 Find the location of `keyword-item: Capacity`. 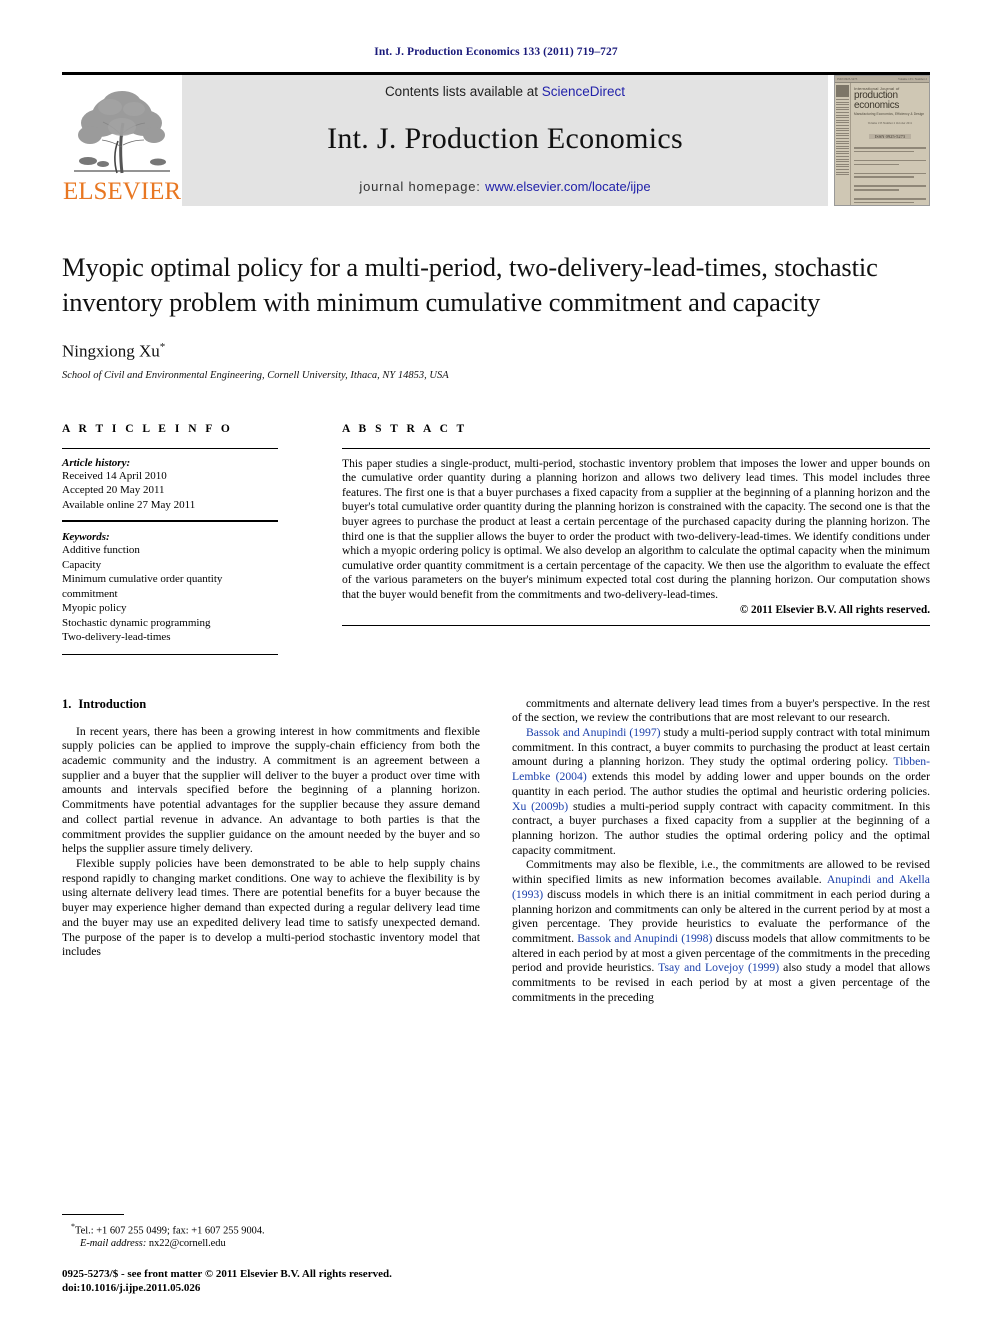

keyword-item: Capacity is located at coordinates (82, 564).